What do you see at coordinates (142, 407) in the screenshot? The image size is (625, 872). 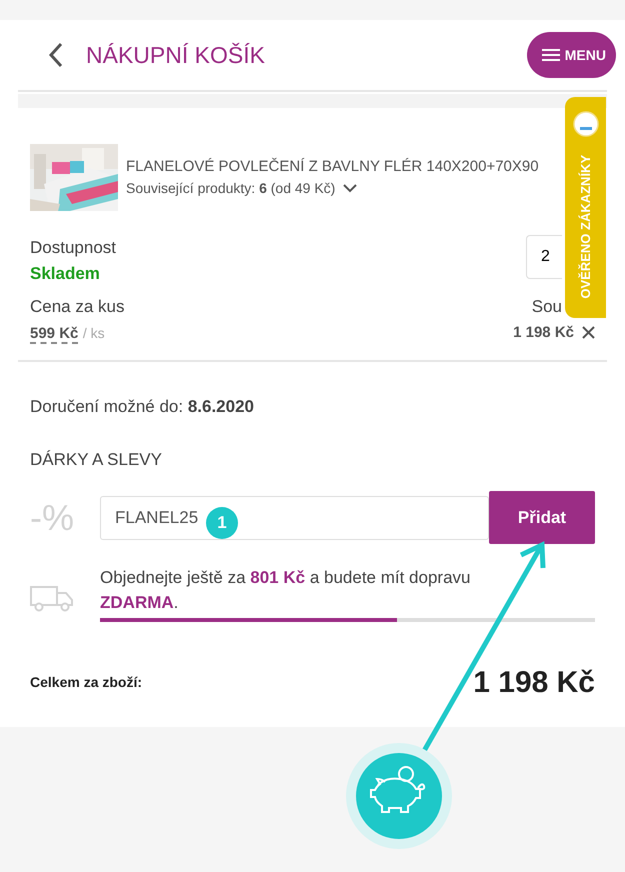 I see `delivery-date-text: Doručení možné do: 8.6.2020` at bounding box center [142, 407].